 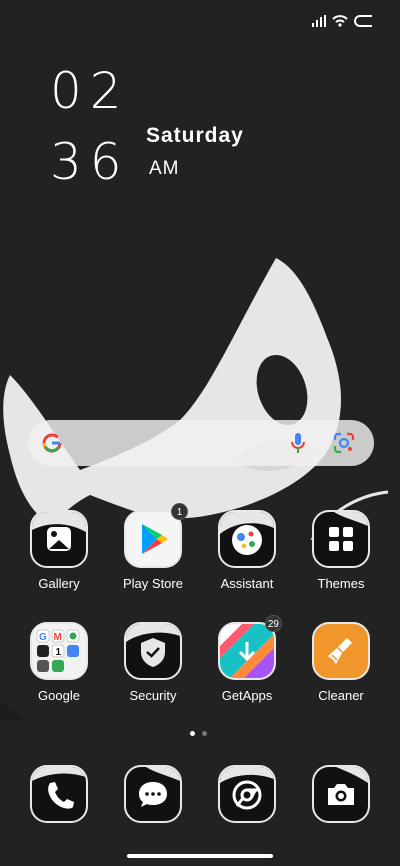 I want to click on battery-icon, so click(x=363, y=20).